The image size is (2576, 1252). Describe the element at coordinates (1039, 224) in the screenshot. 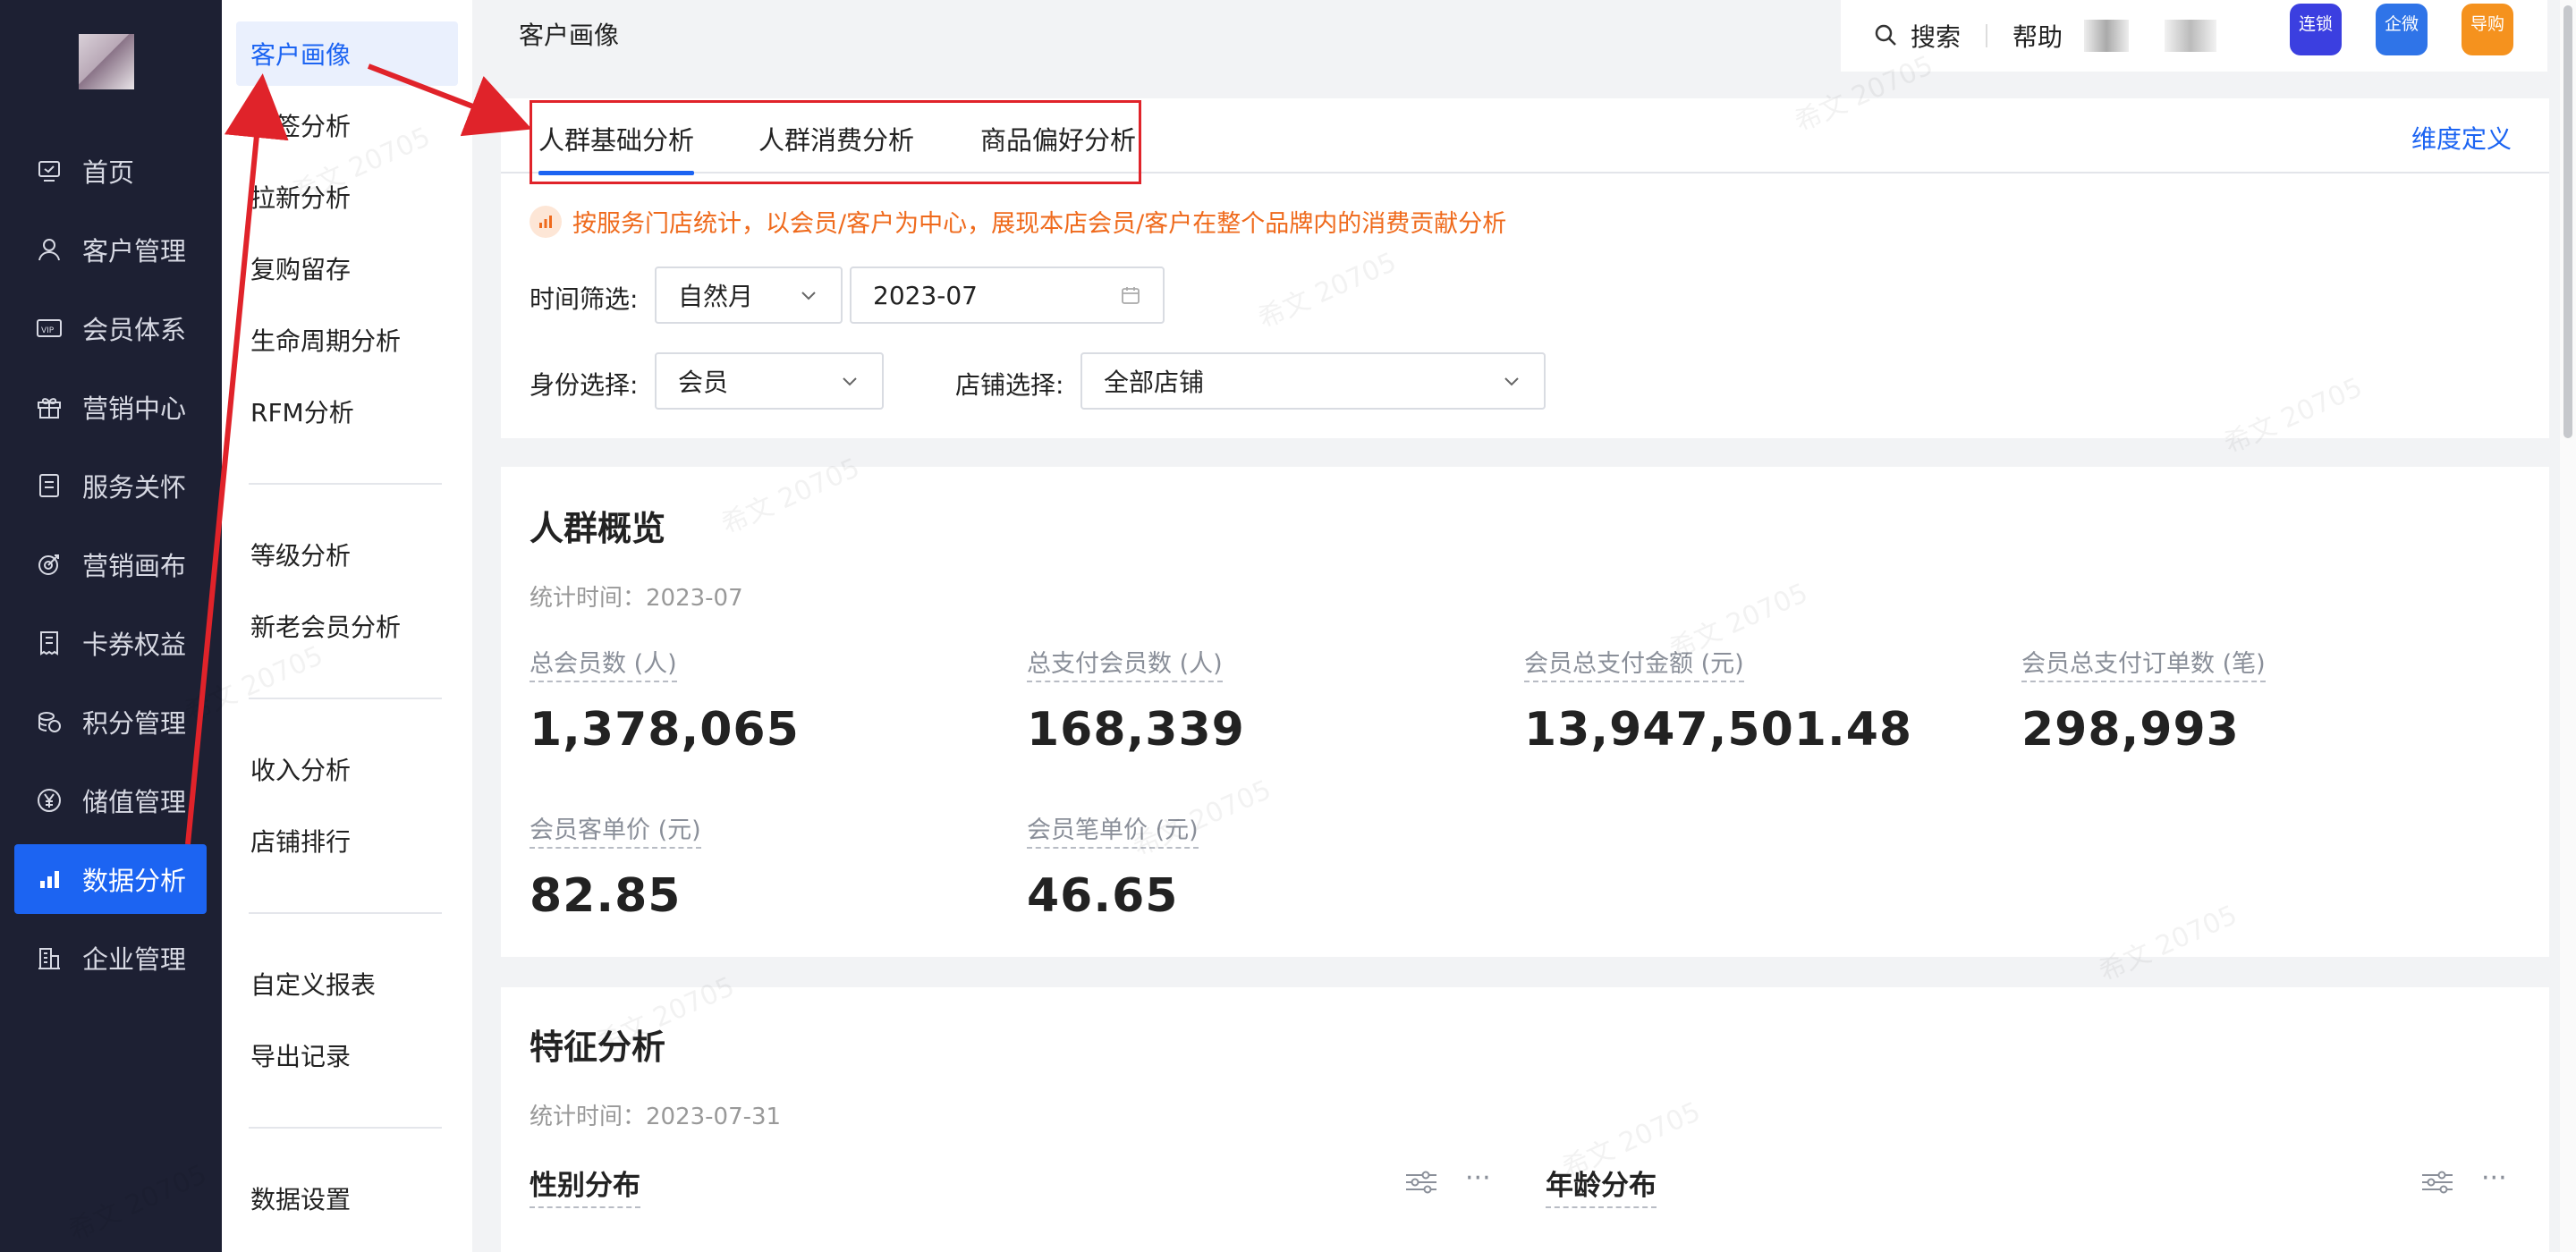

I see `hint-text: 按服务门店统计，以会员/客户为中心，展现本店会员/客户在整个品牌内的消费贡献分析` at that location.